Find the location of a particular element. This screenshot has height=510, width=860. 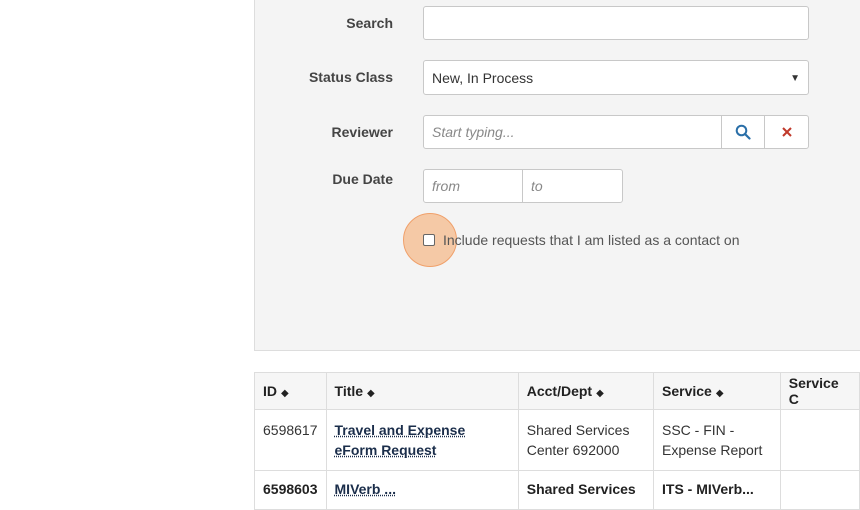

search-icon is located at coordinates (743, 132).